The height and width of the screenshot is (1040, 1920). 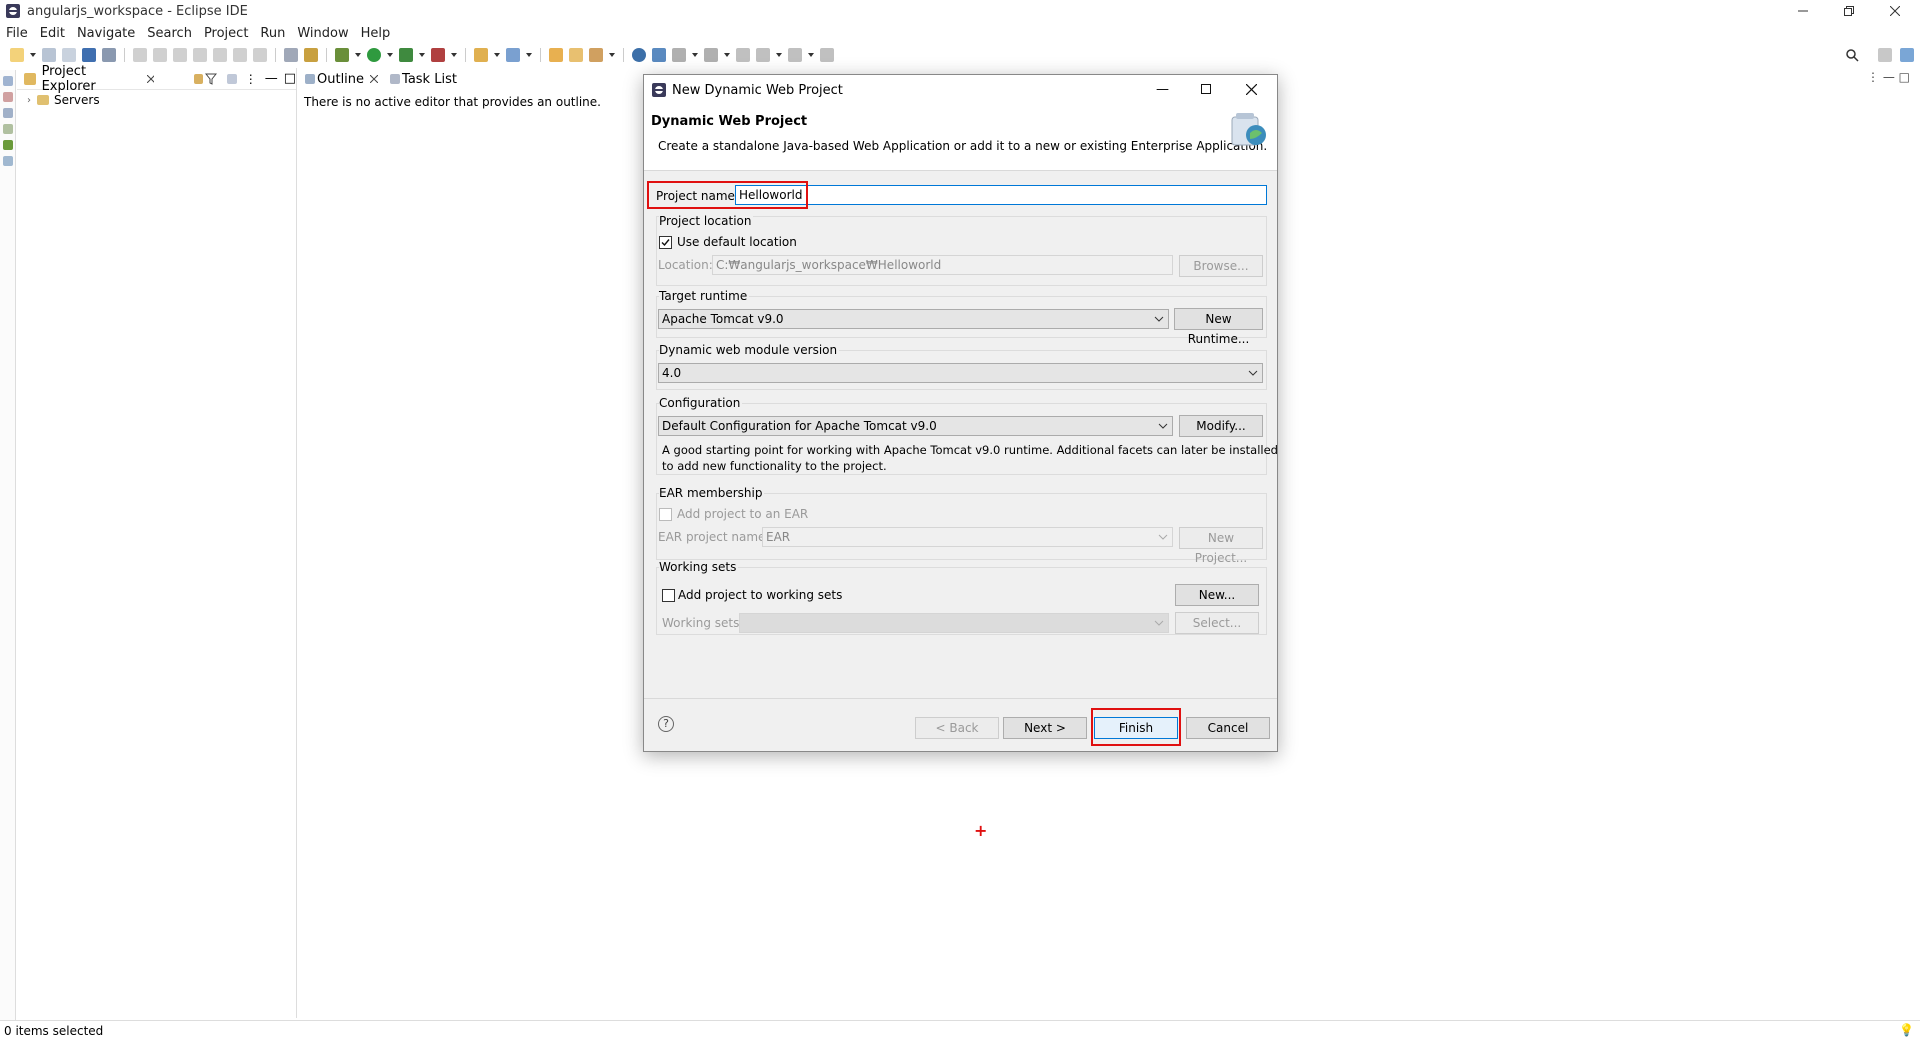 What do you see at coordinates (226, 33) in the screenshot?
I see `menu-project: Project` at bounding box center [226, 33].